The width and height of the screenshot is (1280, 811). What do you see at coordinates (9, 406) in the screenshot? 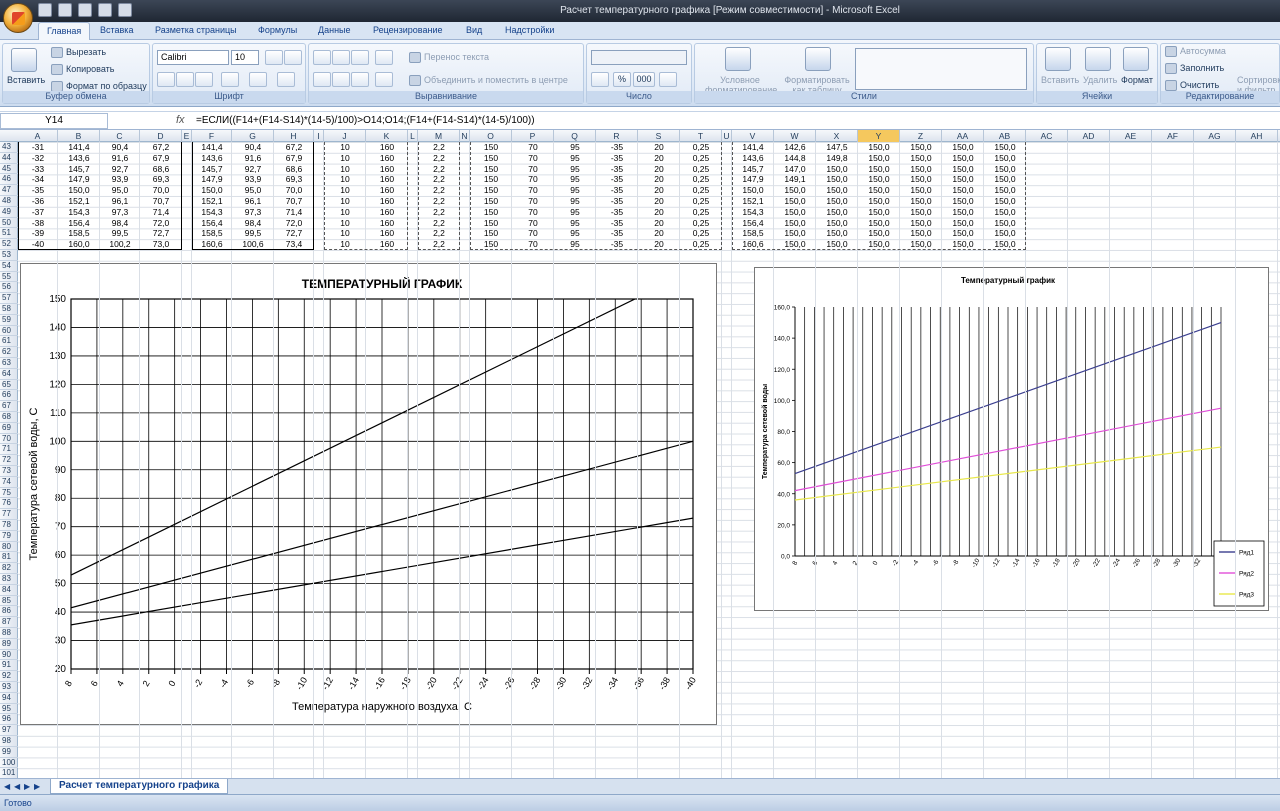
I see `row-header: 67` at bounding box center [9, 406].